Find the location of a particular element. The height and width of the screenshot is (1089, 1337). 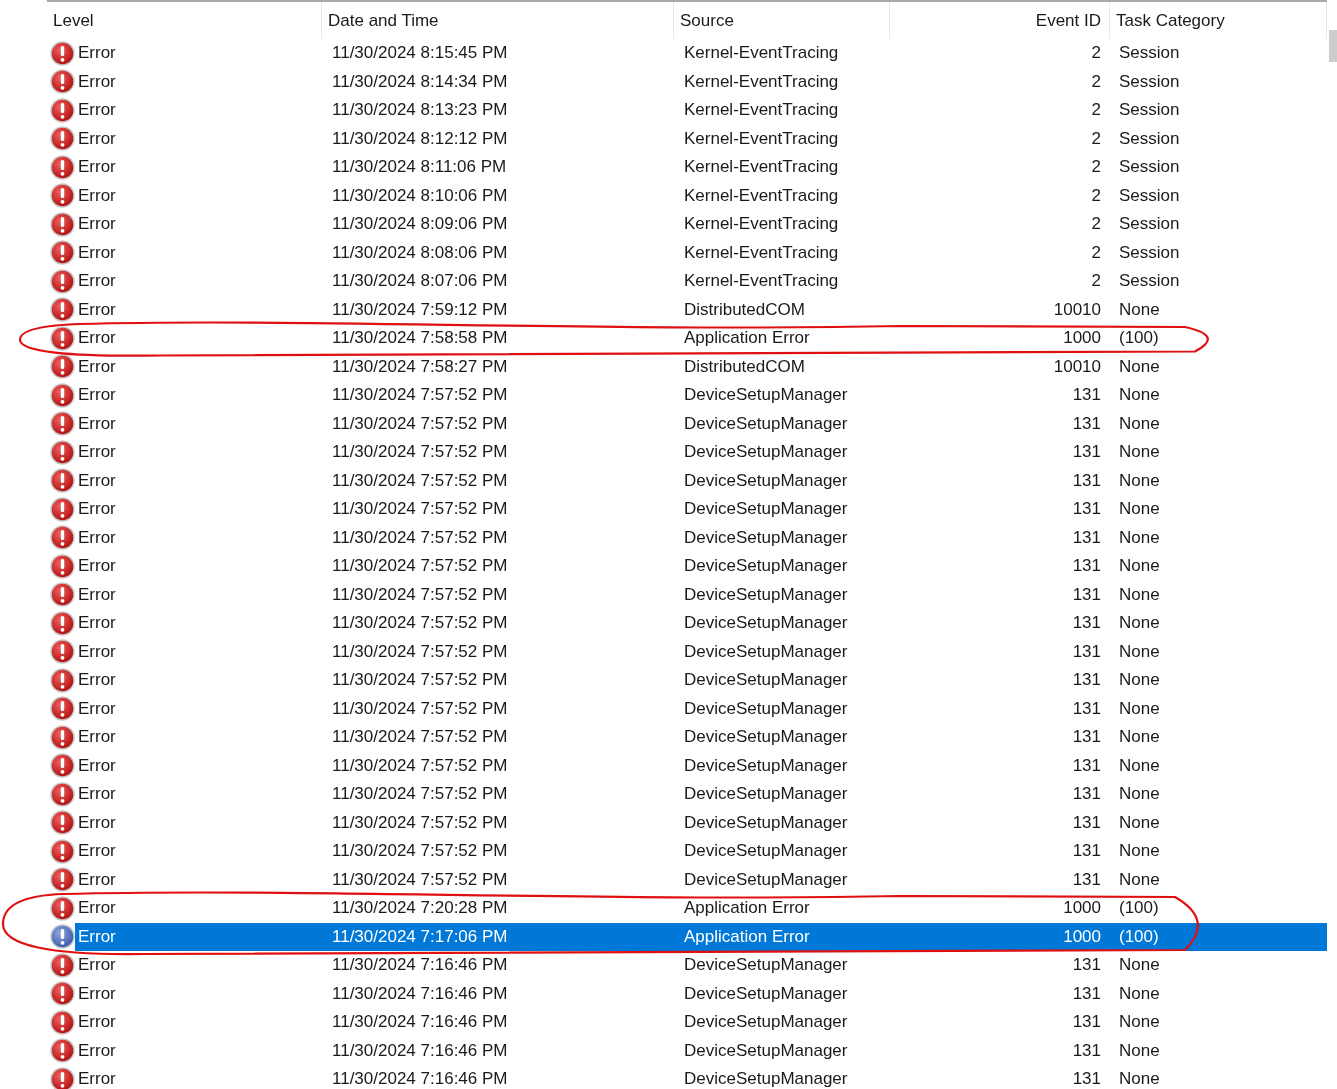

column-header: Task Category is located at coordinates (1218, 20).